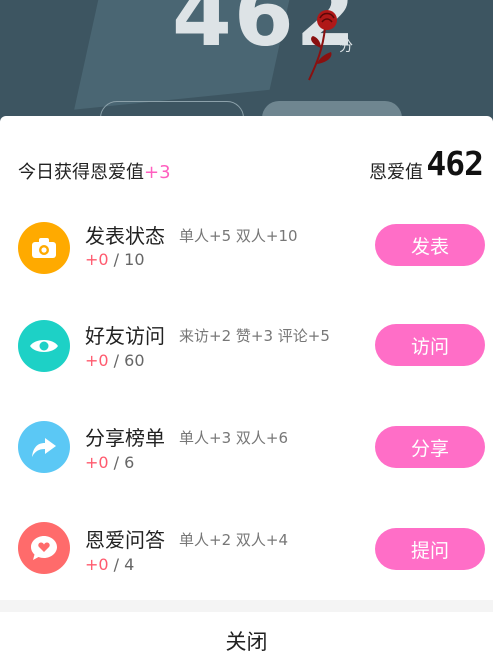 The image size is (493, 670). Describe the element at coordinates (246, 606) in the screenshot. I see `footer-divider` at that location.